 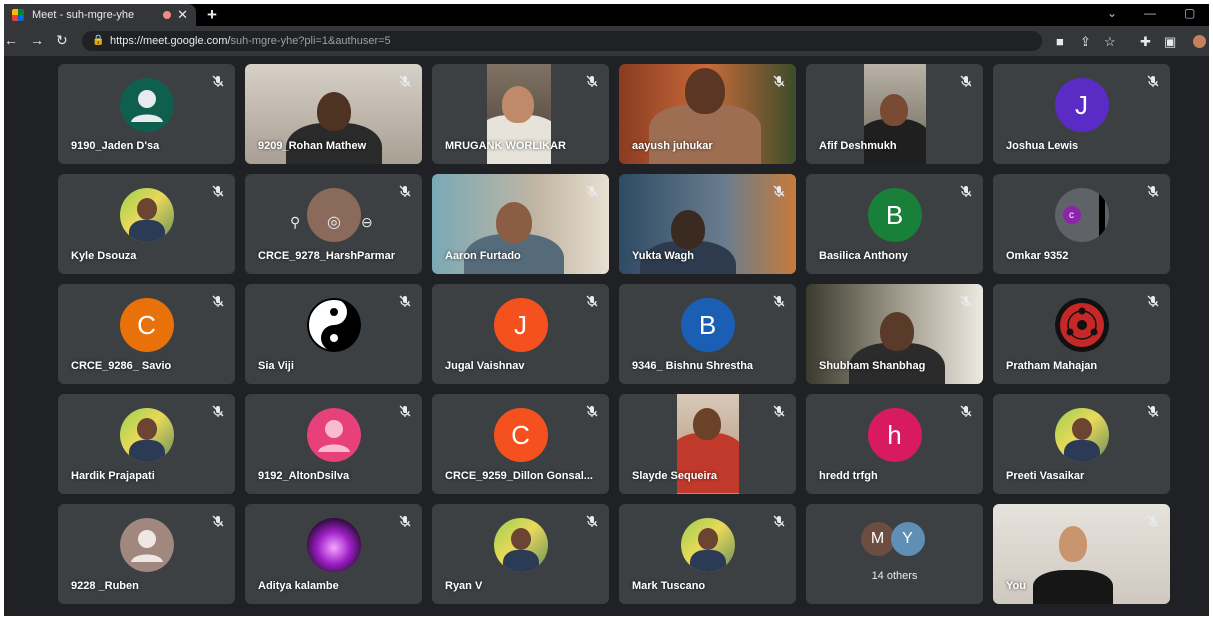 What do you see at coordinates (520, 224) in the screenshot?
I see `participant-tile: Aaron Furtado` at bounding box center [520, 224].